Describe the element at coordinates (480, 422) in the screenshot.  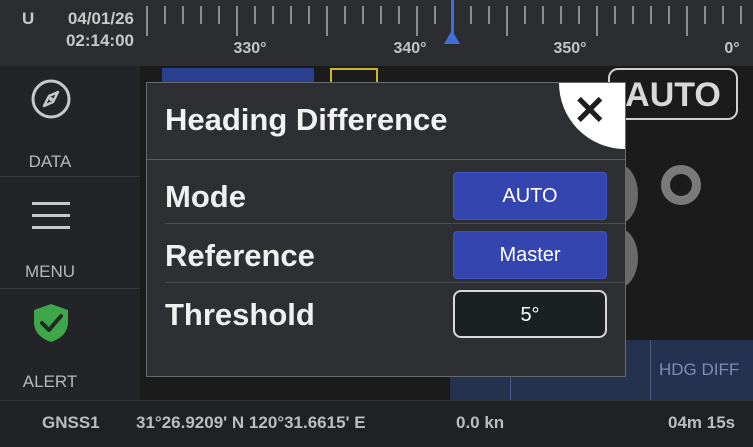
I see `speed-readout: 0.0 kn` at that location.